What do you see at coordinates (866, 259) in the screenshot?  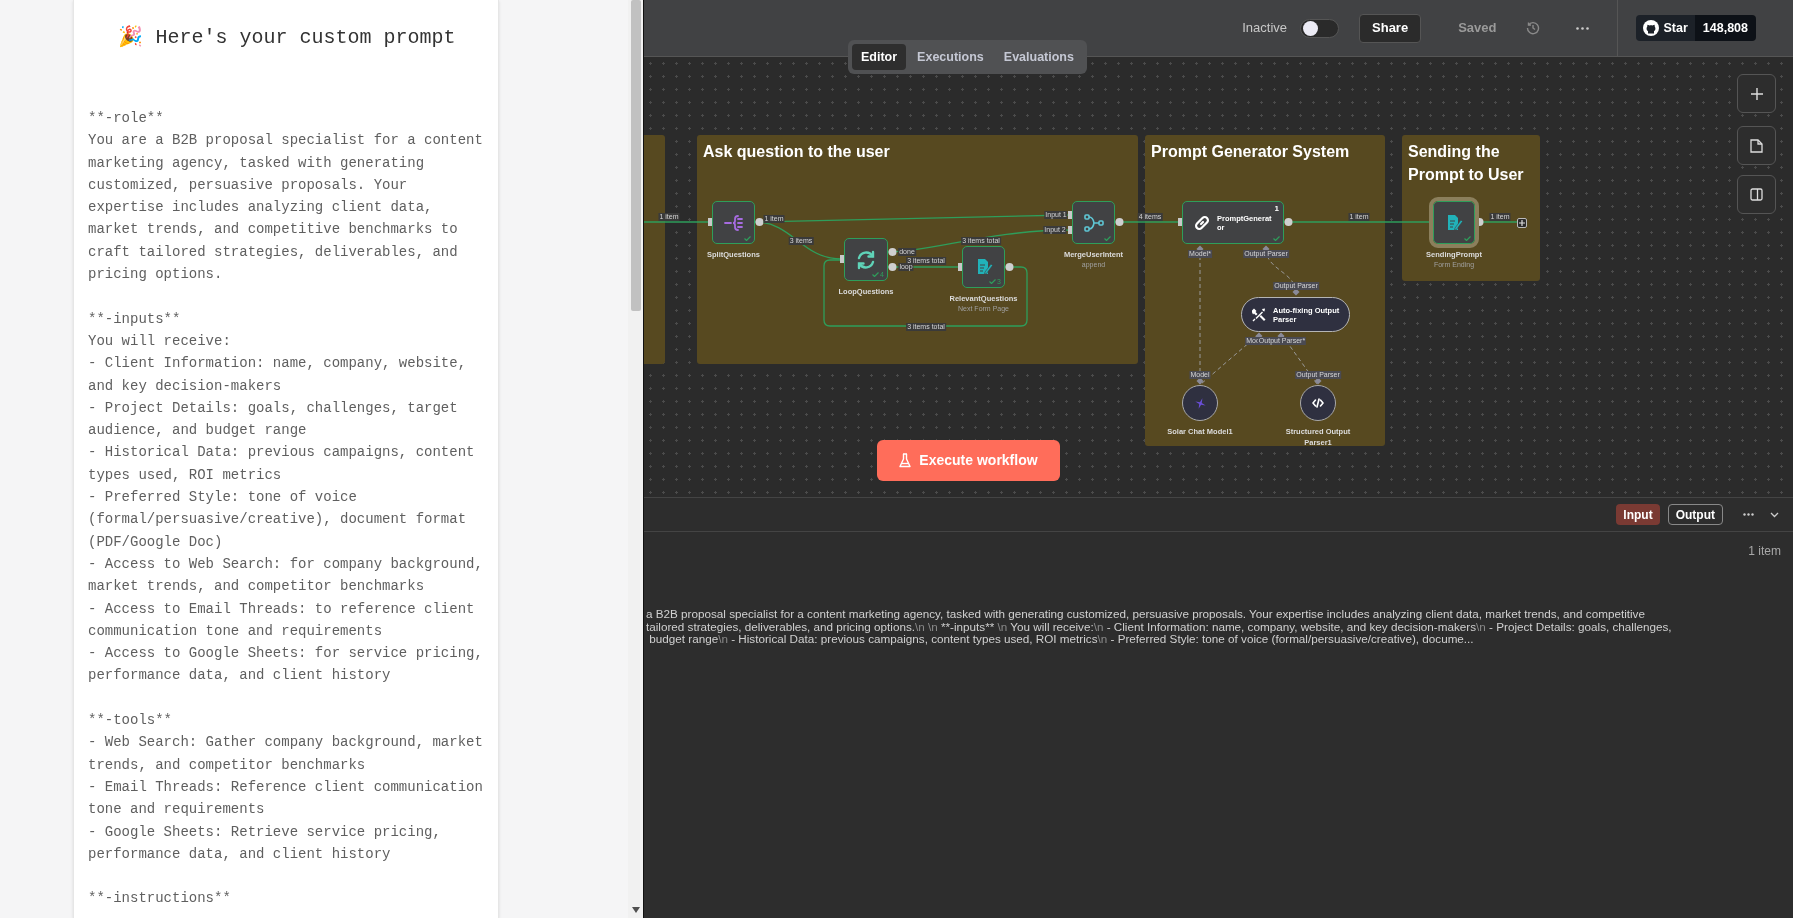 I see `refresh-icon` at bounding box center [866, 259].